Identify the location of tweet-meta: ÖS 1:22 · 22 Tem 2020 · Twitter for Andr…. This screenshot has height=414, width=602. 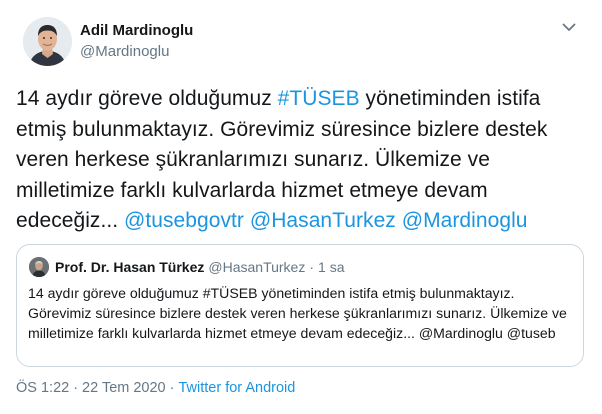
(155, 388).